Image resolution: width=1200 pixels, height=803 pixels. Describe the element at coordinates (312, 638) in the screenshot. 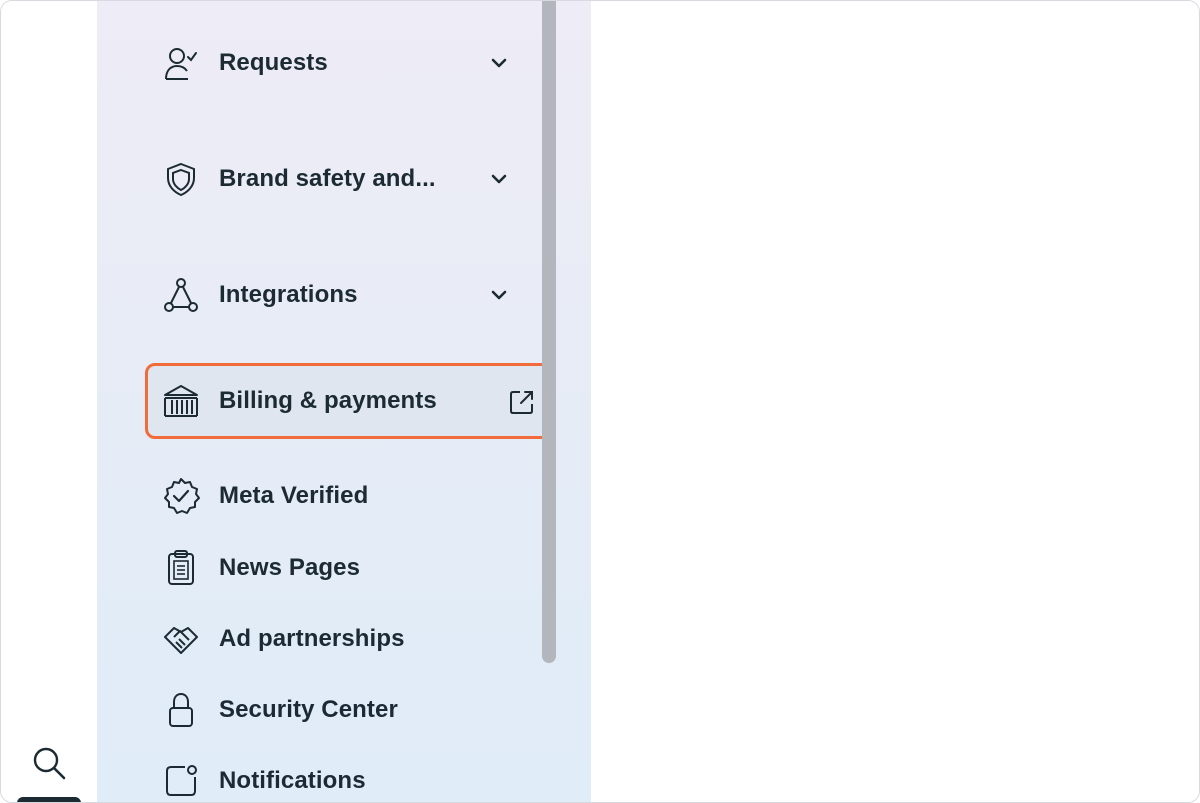

I see `sidebar-item-label: Ad partnerships` at that location.